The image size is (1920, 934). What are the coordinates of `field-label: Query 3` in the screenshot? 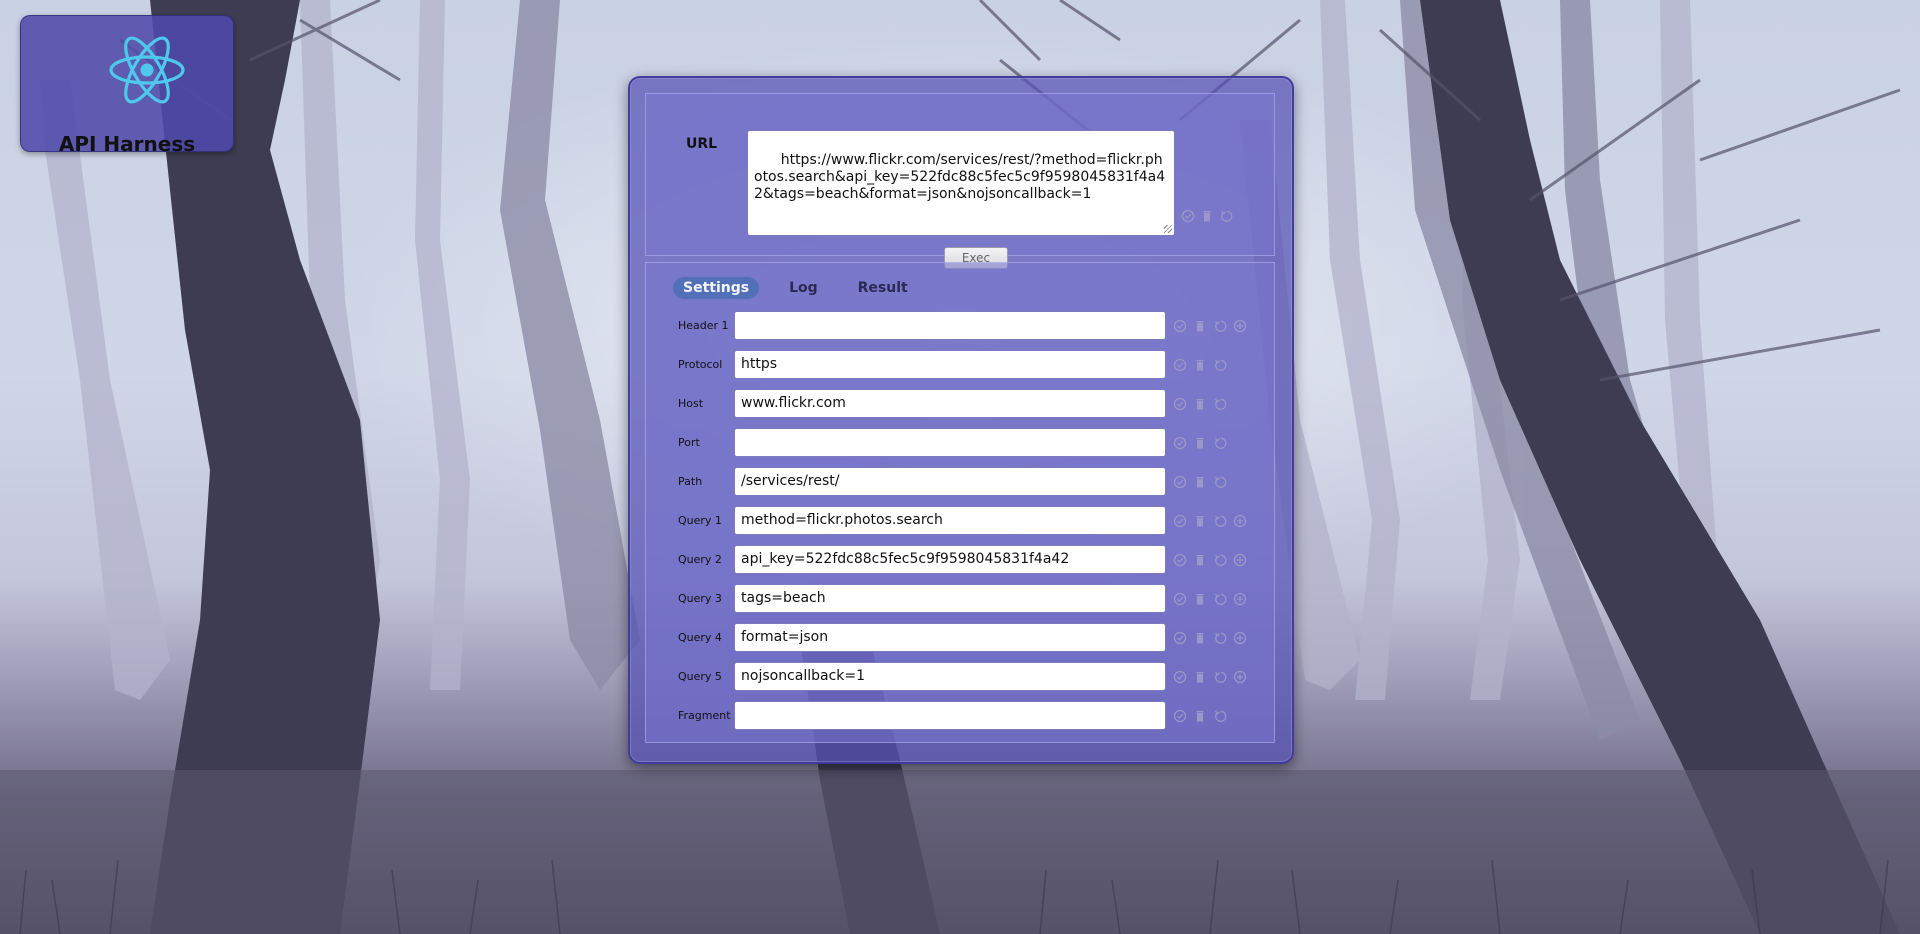 It's located at (700, 598).